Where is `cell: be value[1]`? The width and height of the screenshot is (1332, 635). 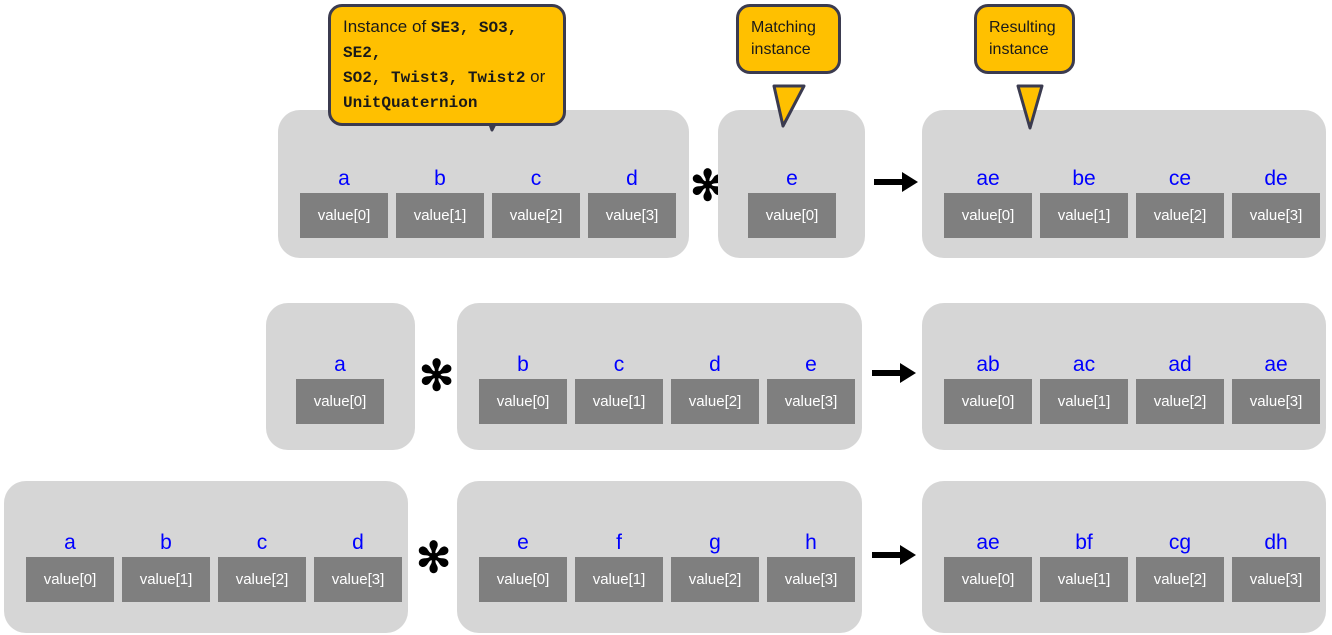
cell: be value[1] is located at coordinates (1084, 202).